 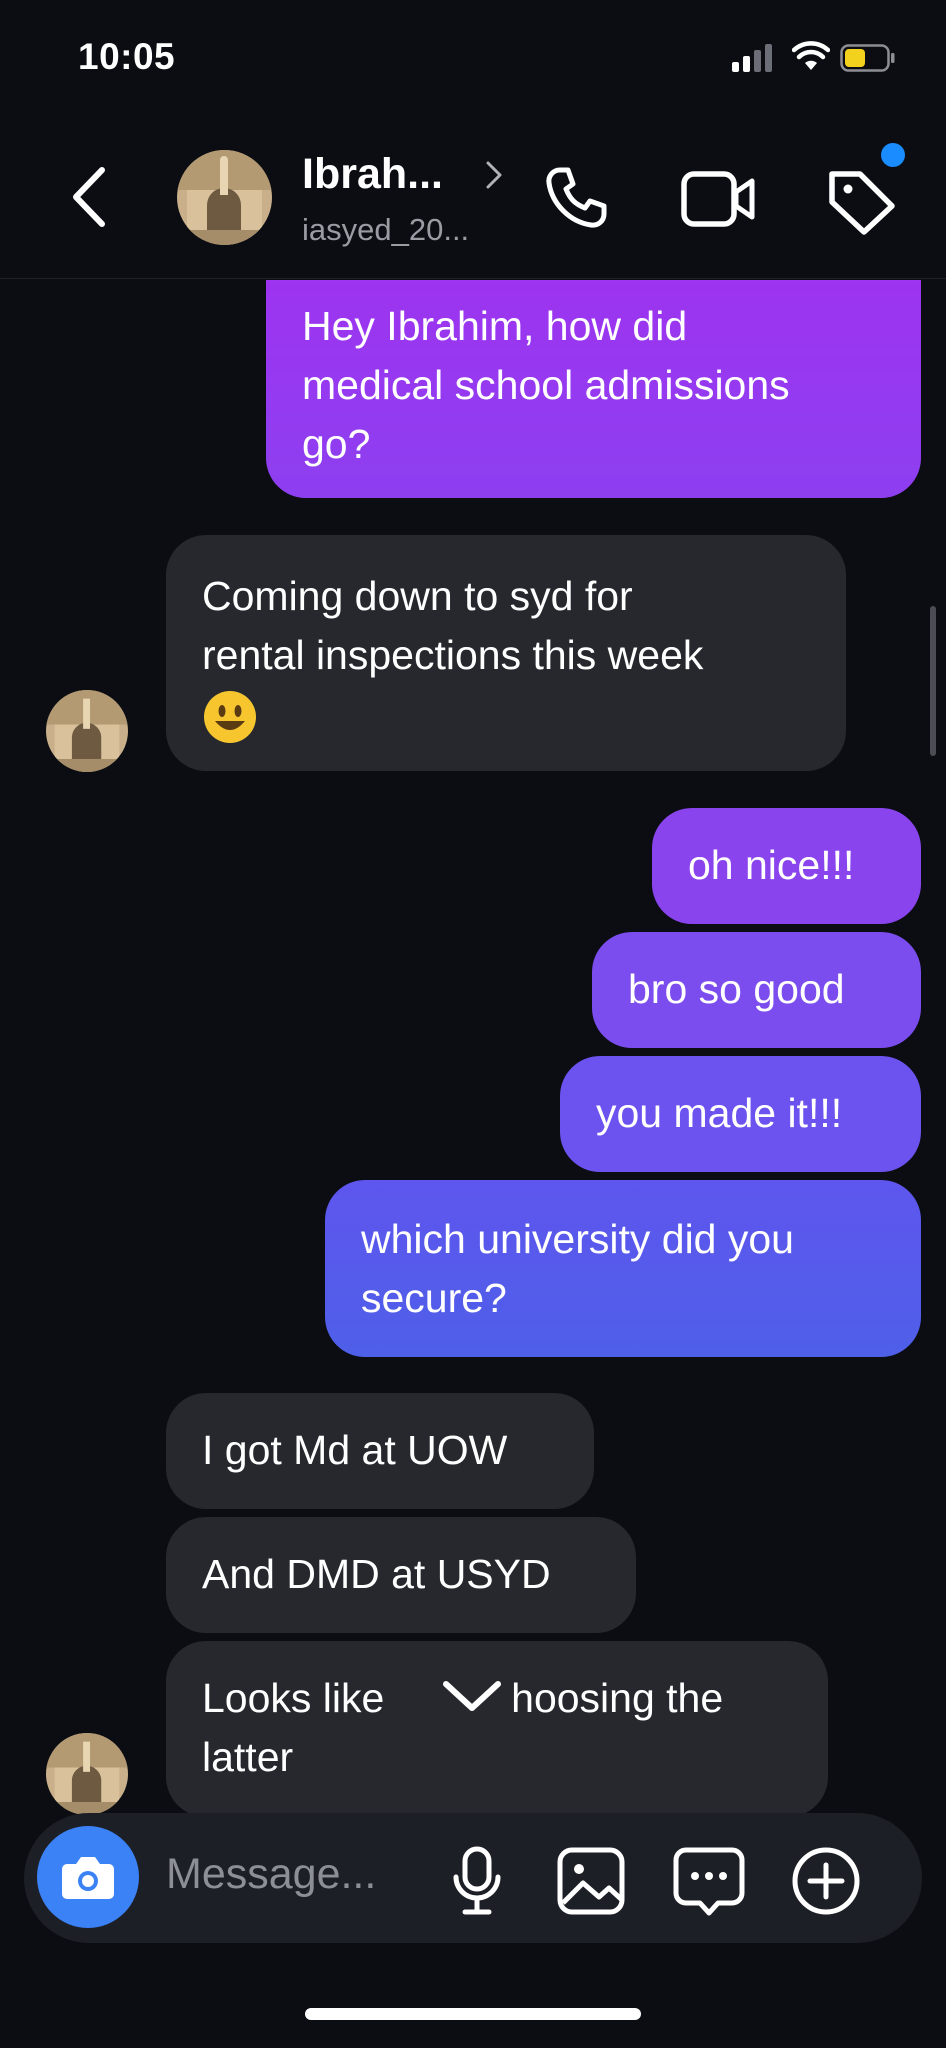 What do you see at coordinates (718, 199) in the screenshot?
I see `video-camera-icon` at bounding box center [718, 199].